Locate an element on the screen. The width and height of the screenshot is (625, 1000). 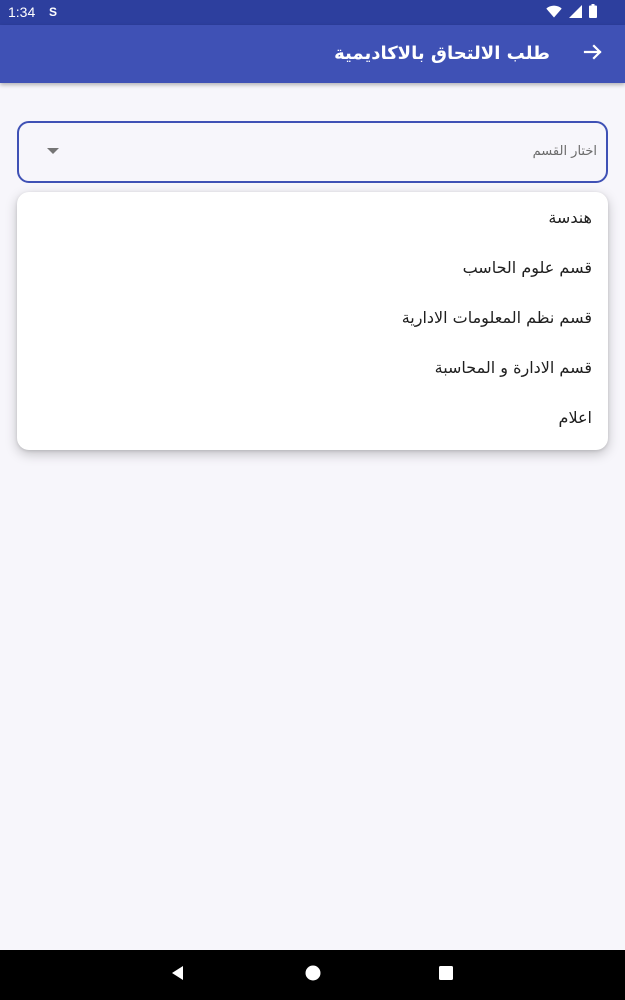
nav-recents-button is located at coordinates (446, 975).